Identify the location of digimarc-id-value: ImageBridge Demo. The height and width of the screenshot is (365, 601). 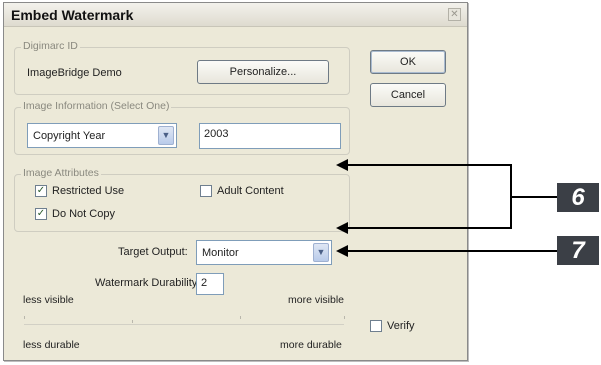
(74, 73).